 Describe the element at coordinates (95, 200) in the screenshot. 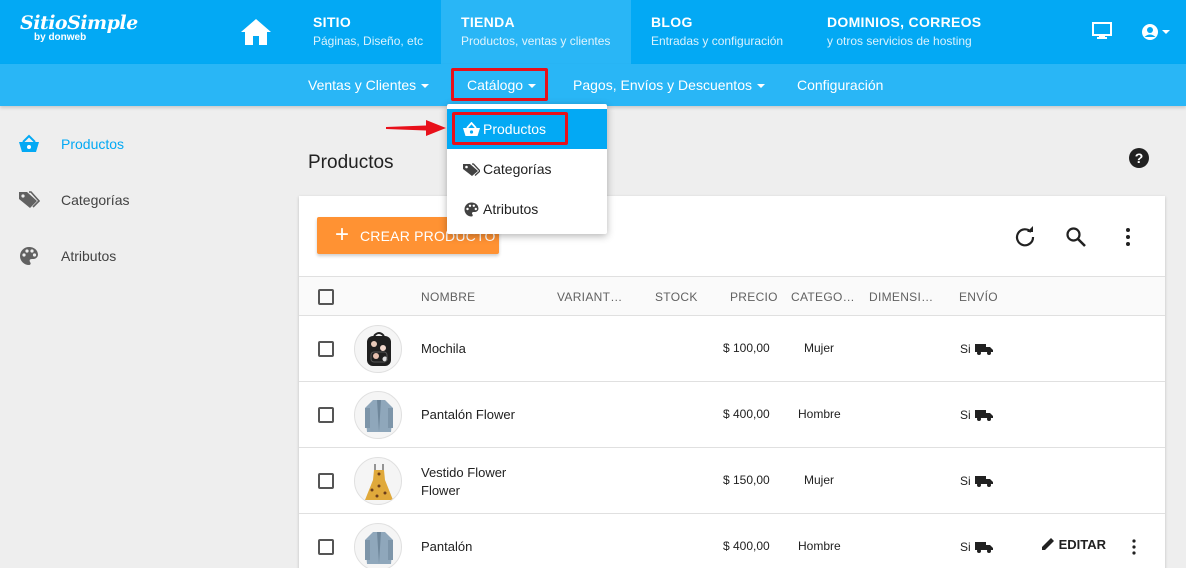

I see `sidebar-item-label: Categorías` at that location.